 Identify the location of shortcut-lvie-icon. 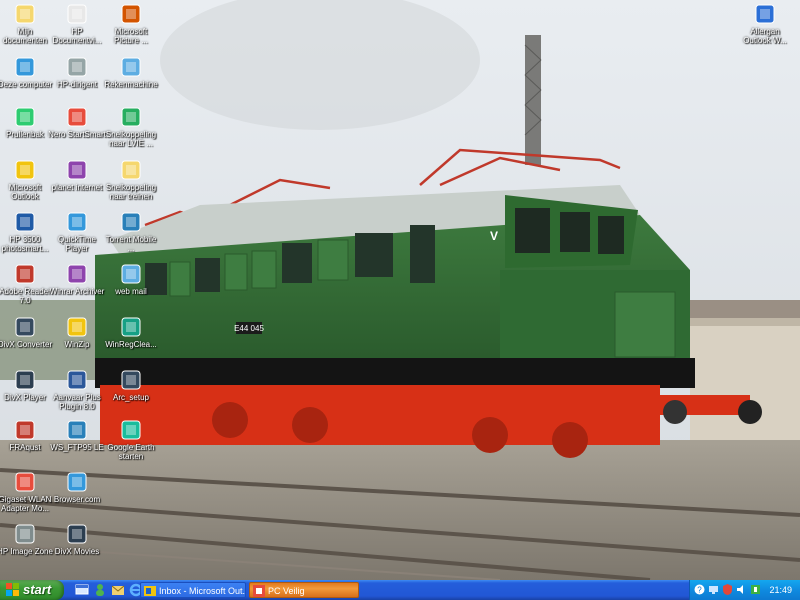
(131, 117).